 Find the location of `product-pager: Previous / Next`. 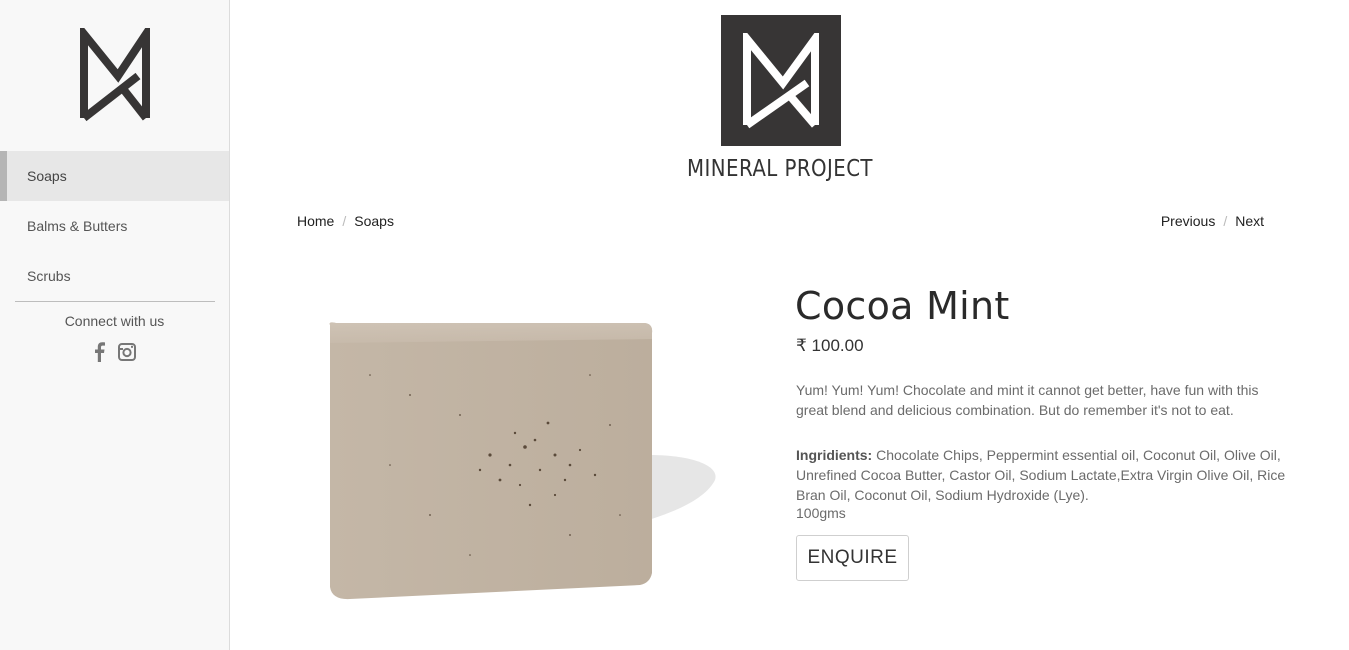

product-pager: Previous / Next is located at coordinates (1212, 221).